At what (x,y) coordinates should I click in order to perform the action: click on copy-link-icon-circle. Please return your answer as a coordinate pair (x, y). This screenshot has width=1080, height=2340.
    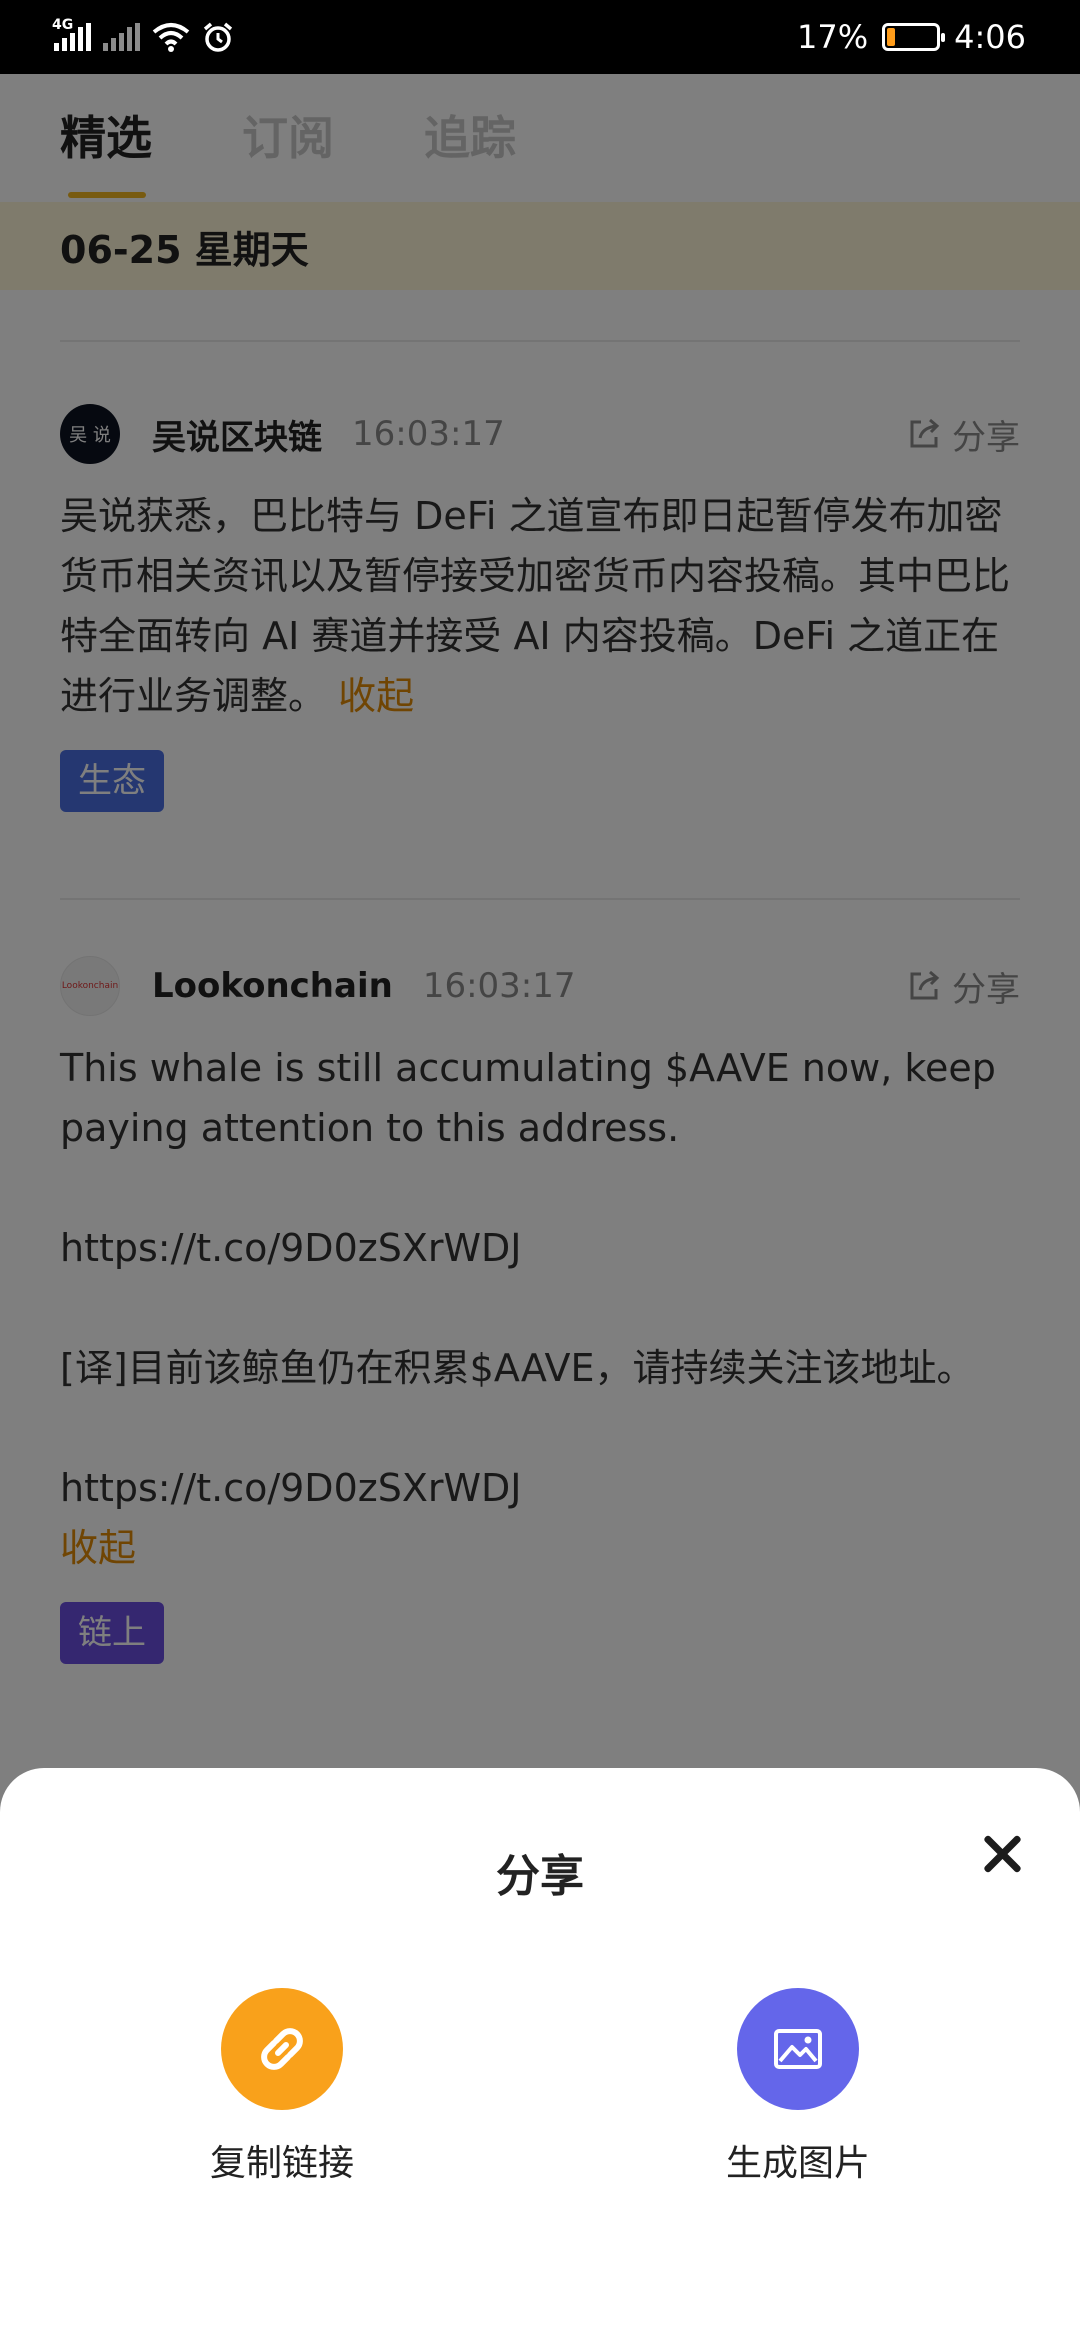
    Looking at the image, I should click on (282, 2049).